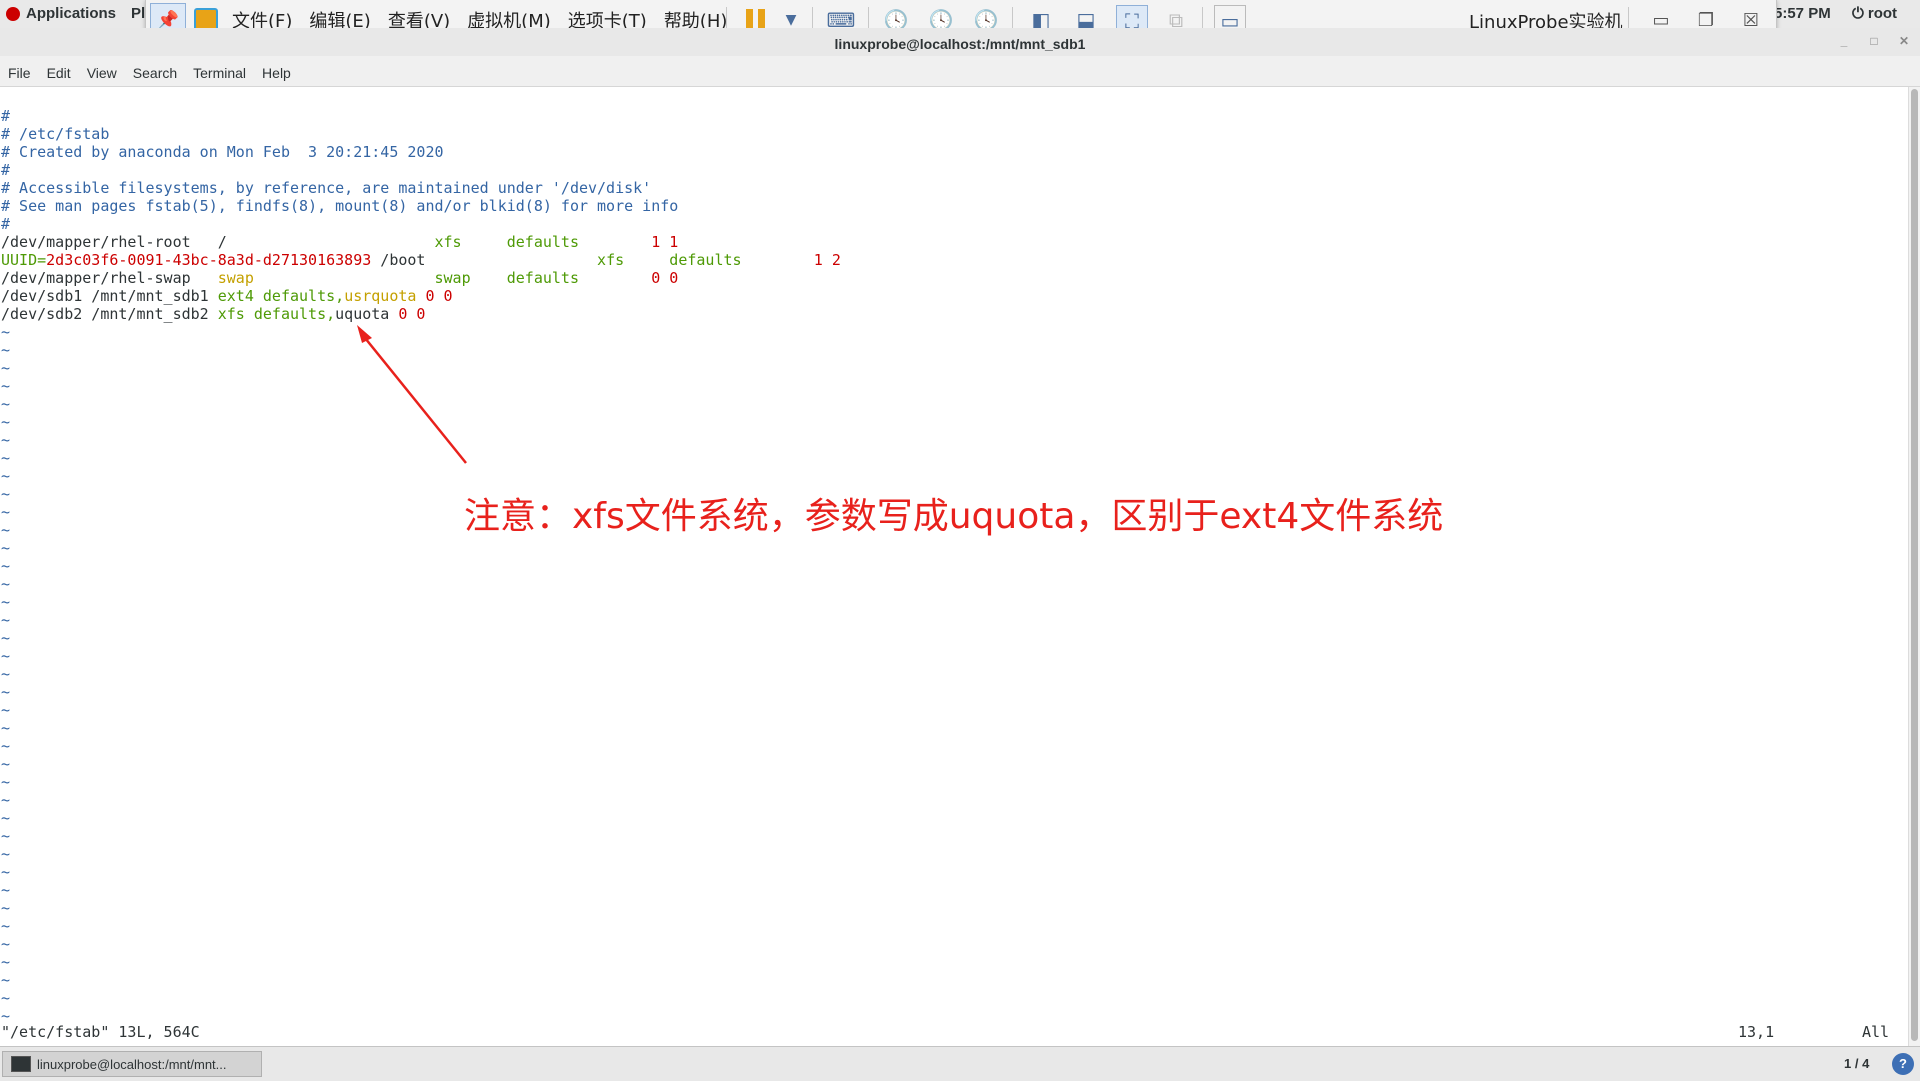  I want to click on file-line-segment: UUID=, so click(24, 260).